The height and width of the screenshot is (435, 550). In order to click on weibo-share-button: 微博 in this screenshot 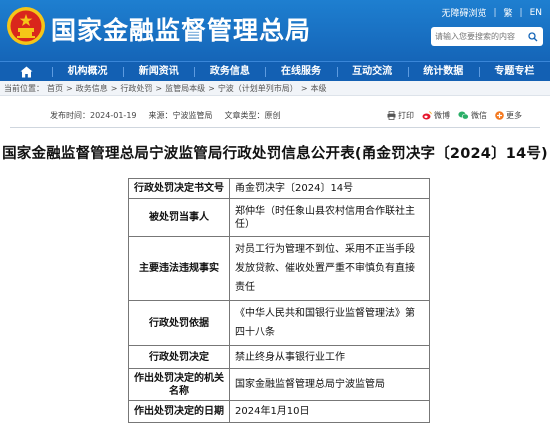, I will do `click(436, 115)`.